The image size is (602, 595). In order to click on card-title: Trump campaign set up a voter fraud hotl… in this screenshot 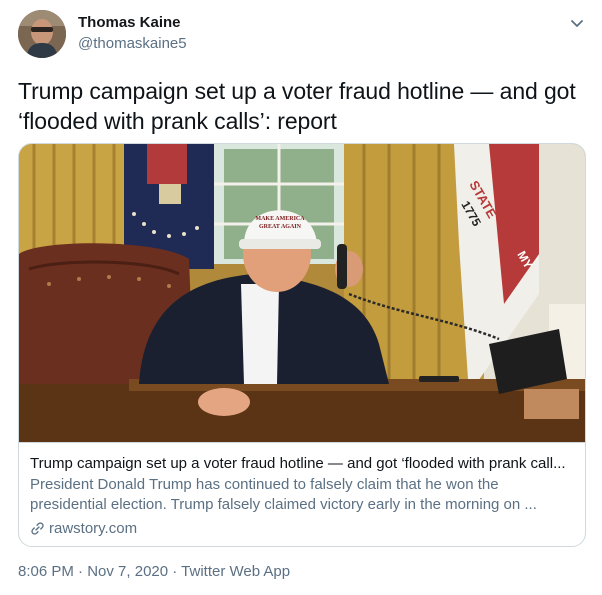, I will do `click(302, 463)`.